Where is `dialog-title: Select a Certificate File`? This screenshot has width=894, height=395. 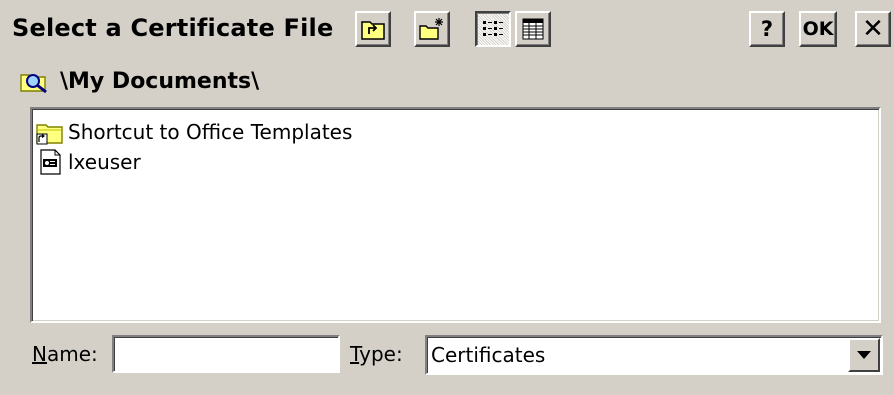
dialog-title: Select a Certificate File is located at coordinates (173, 28).